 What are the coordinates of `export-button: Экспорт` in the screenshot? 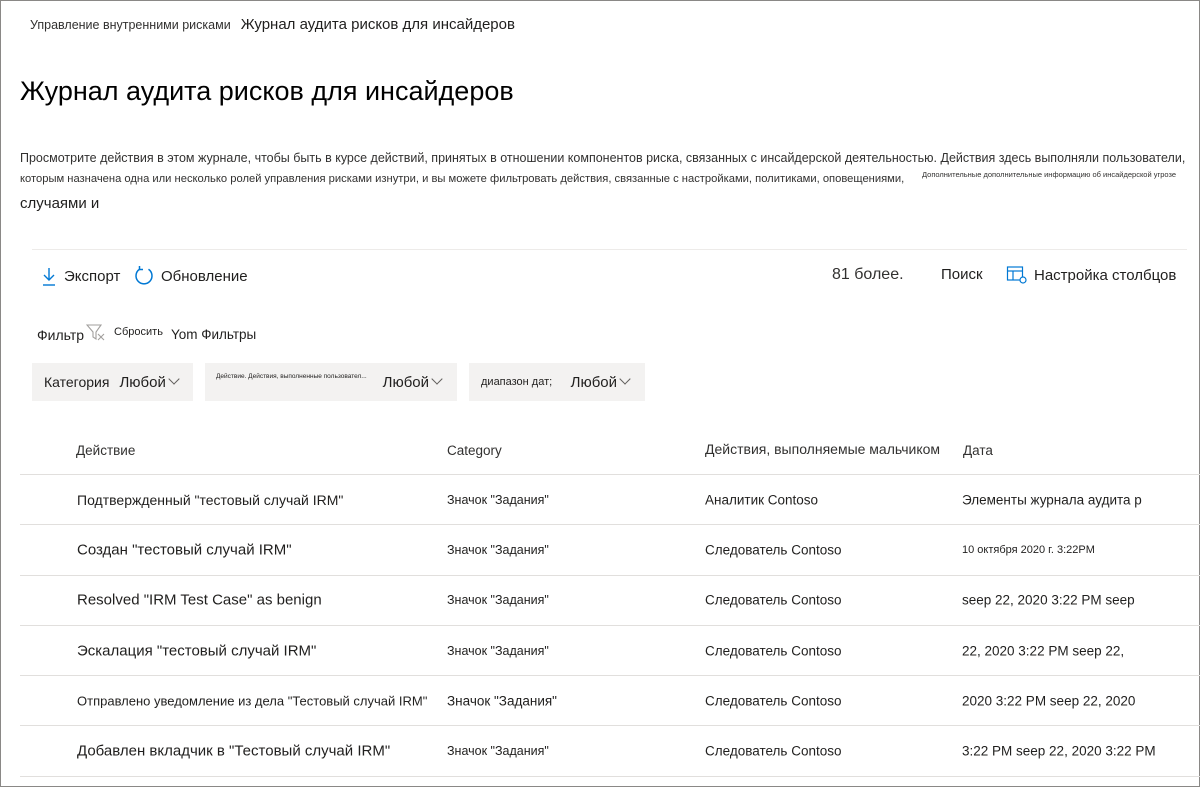 It's located at (80, 276).